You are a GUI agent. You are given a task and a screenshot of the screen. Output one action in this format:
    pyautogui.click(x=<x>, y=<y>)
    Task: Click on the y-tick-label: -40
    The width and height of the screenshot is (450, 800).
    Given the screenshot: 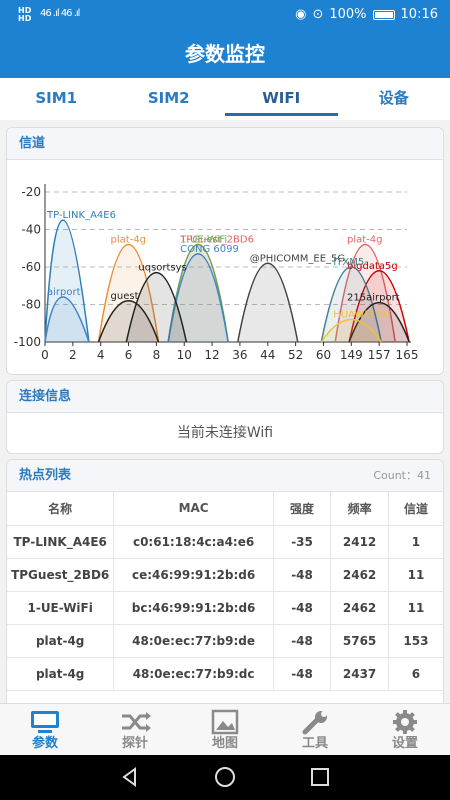 What is the action you would take?
    pyautogui.click(x=31, y=230)
    